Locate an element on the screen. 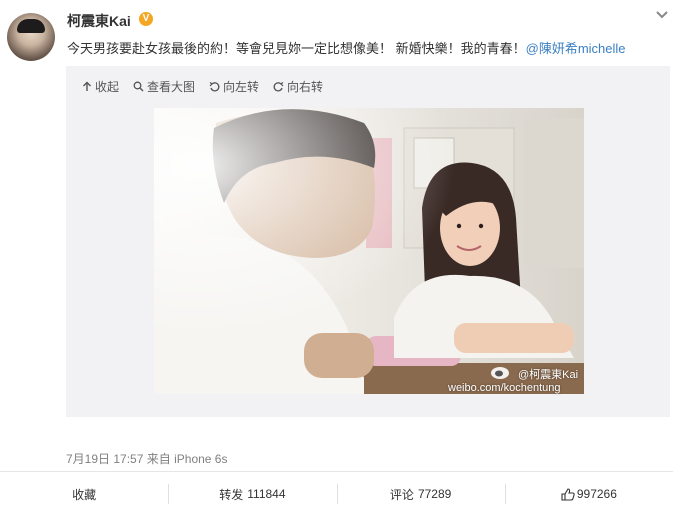 The width and height of the screenshot is (673, 518). post-body: 今天男孩要赴女孩最後的約！等會兒見妳一定比想像美！ 新婚快樂！我的青春！ is located at coordinates (296, 48).